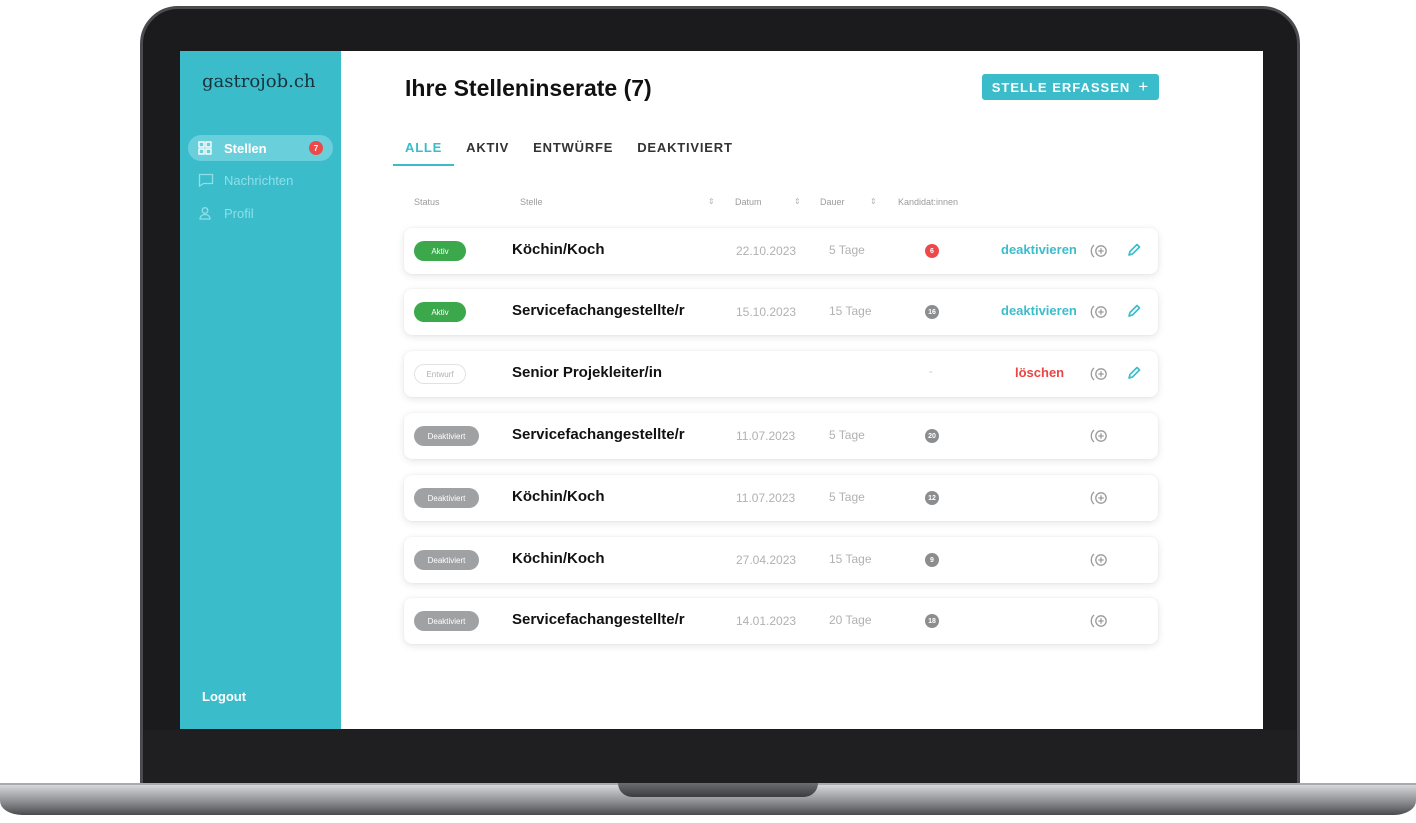  I want to click on job-title: Senior Projekleiter/in, so click(587, 372).